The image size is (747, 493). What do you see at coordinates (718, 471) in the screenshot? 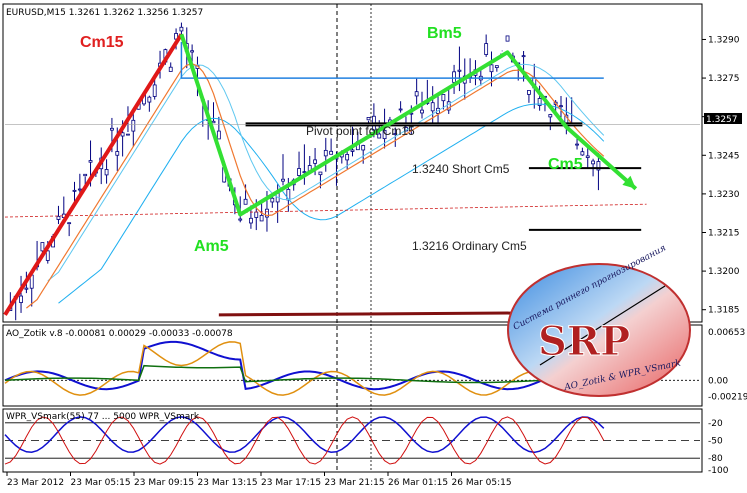
I see `wpr-tick-label: -100` at bounding box center [718, 471].